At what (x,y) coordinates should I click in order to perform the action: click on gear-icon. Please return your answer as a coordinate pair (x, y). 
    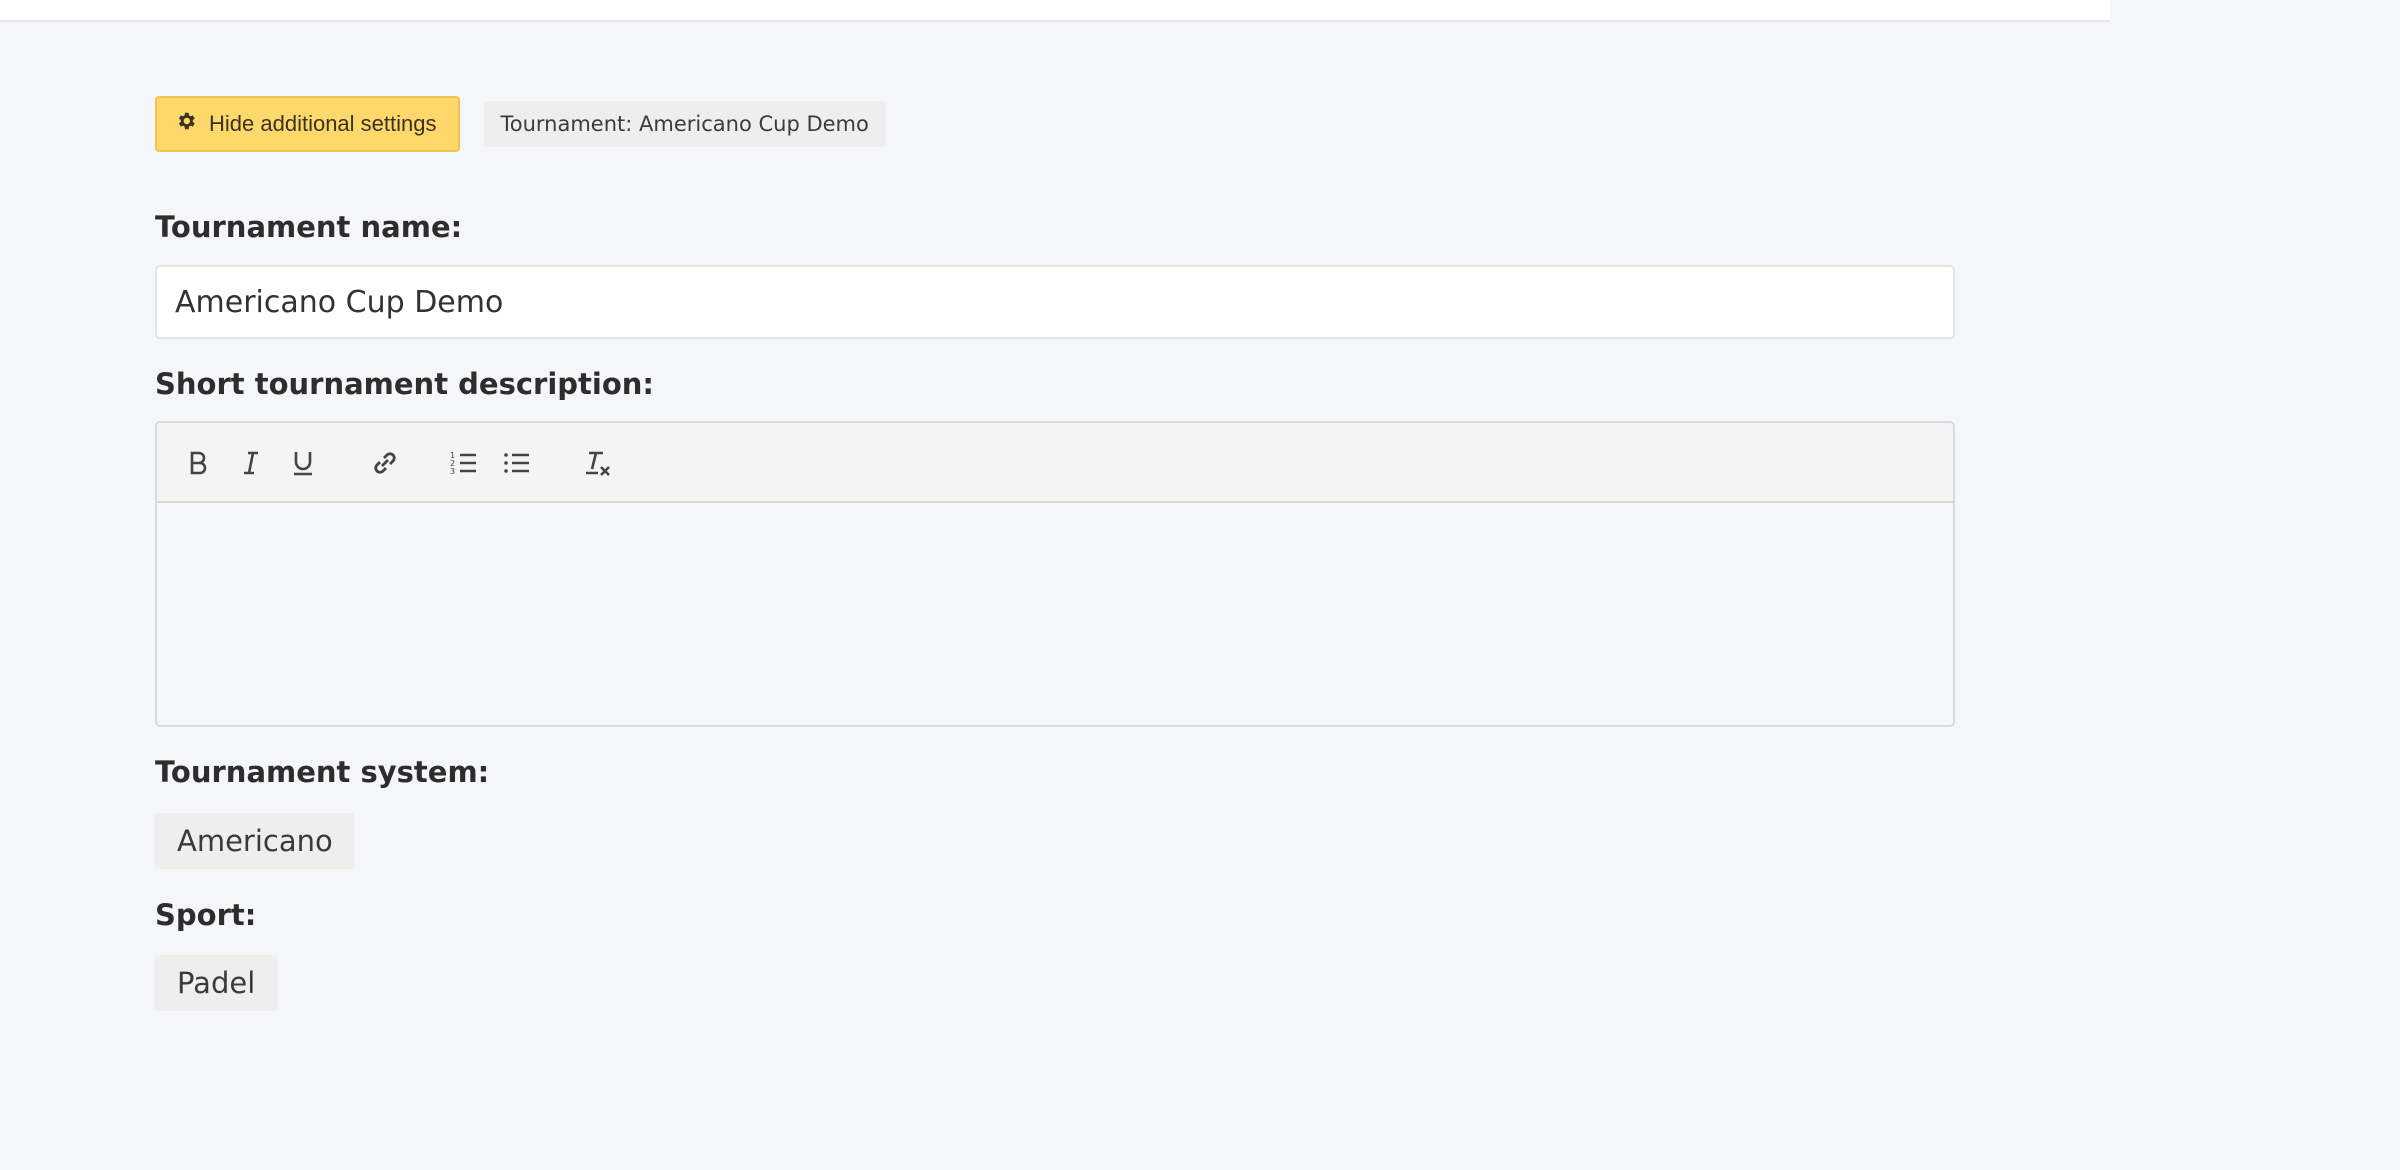
    Looking at the image, I should click on (186, 124).